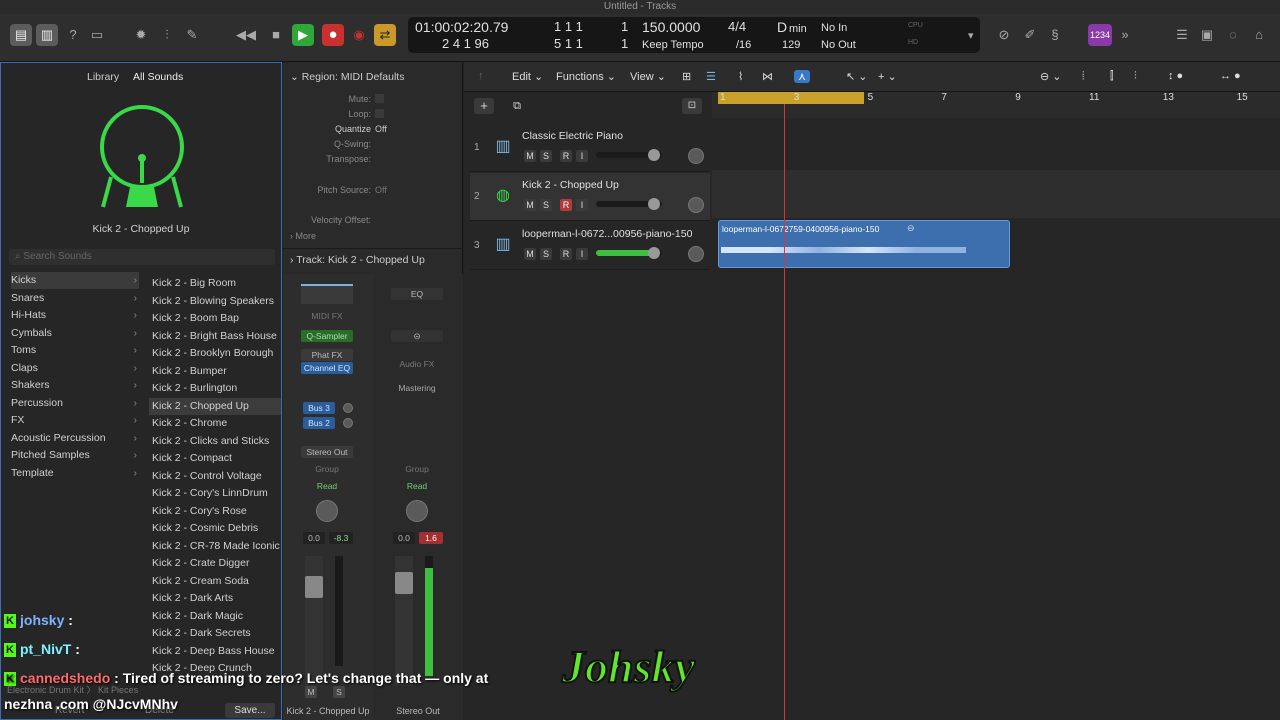  Describe the element at coordinates (339, 692) in the screenshot. I see `solo-button: S` at that location.